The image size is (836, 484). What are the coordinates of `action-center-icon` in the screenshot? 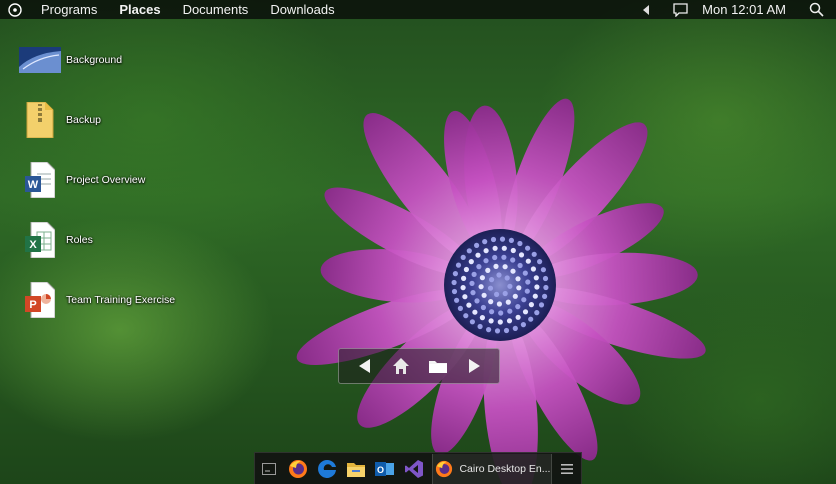 It's located at (680, 9).